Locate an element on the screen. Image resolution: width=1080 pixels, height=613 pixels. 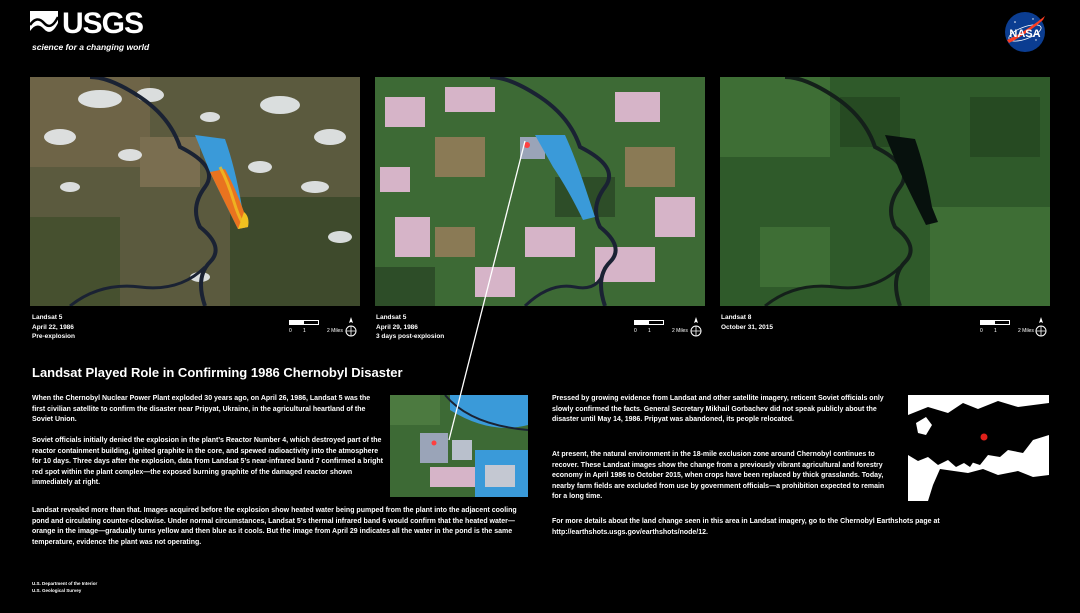
caption-date: April 22, 1986 is located at coordinates (53, 327).